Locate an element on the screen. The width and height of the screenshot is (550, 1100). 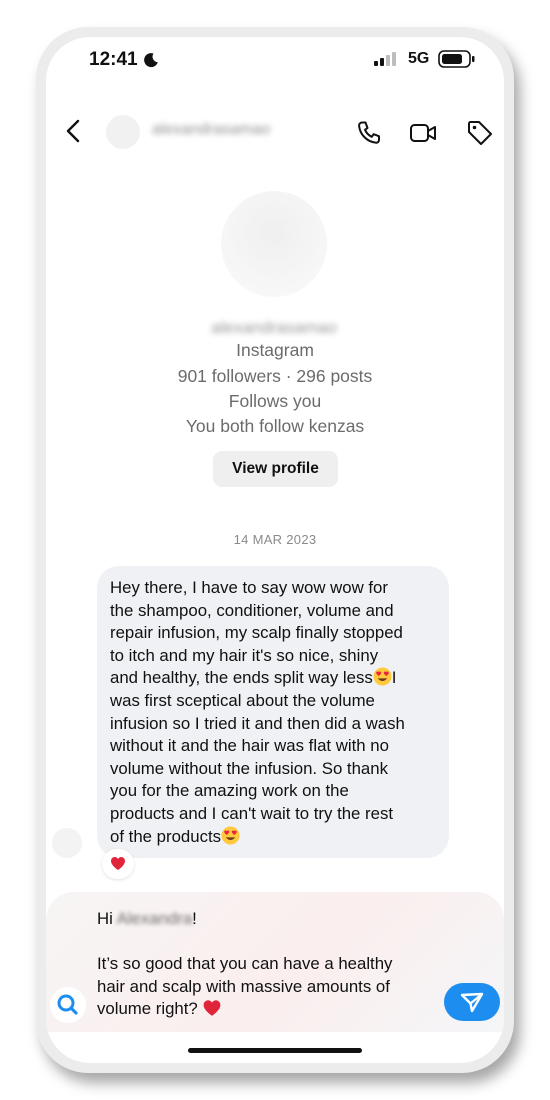
message-line: without it and the hair was flat with no is located at coordinates (249, 746).